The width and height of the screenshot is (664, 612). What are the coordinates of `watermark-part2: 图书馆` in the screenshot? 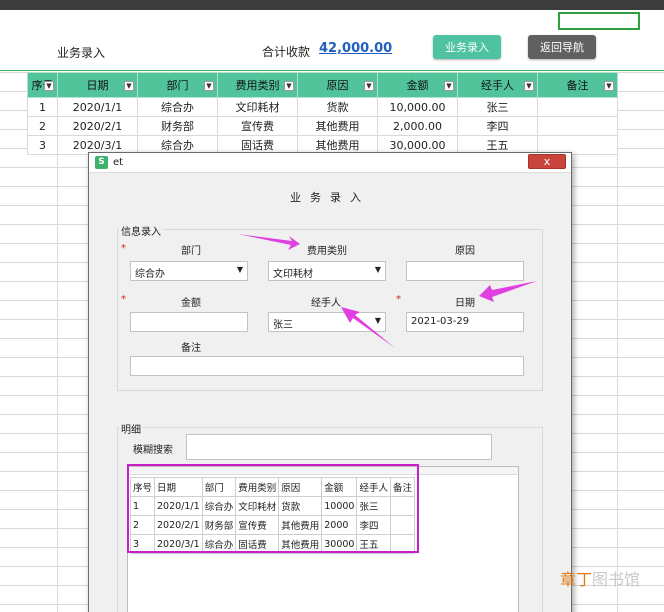 It's located at (616, 579).